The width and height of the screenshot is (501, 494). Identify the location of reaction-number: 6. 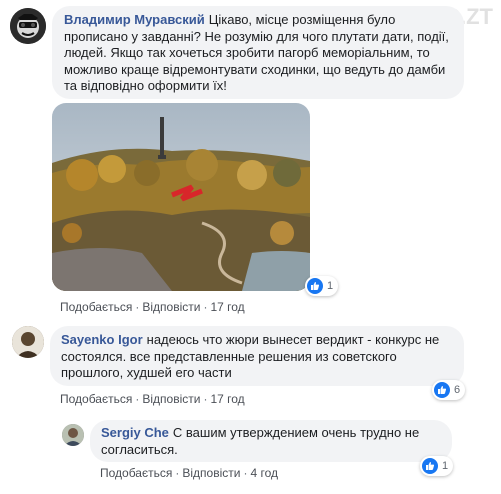
(457, 390).